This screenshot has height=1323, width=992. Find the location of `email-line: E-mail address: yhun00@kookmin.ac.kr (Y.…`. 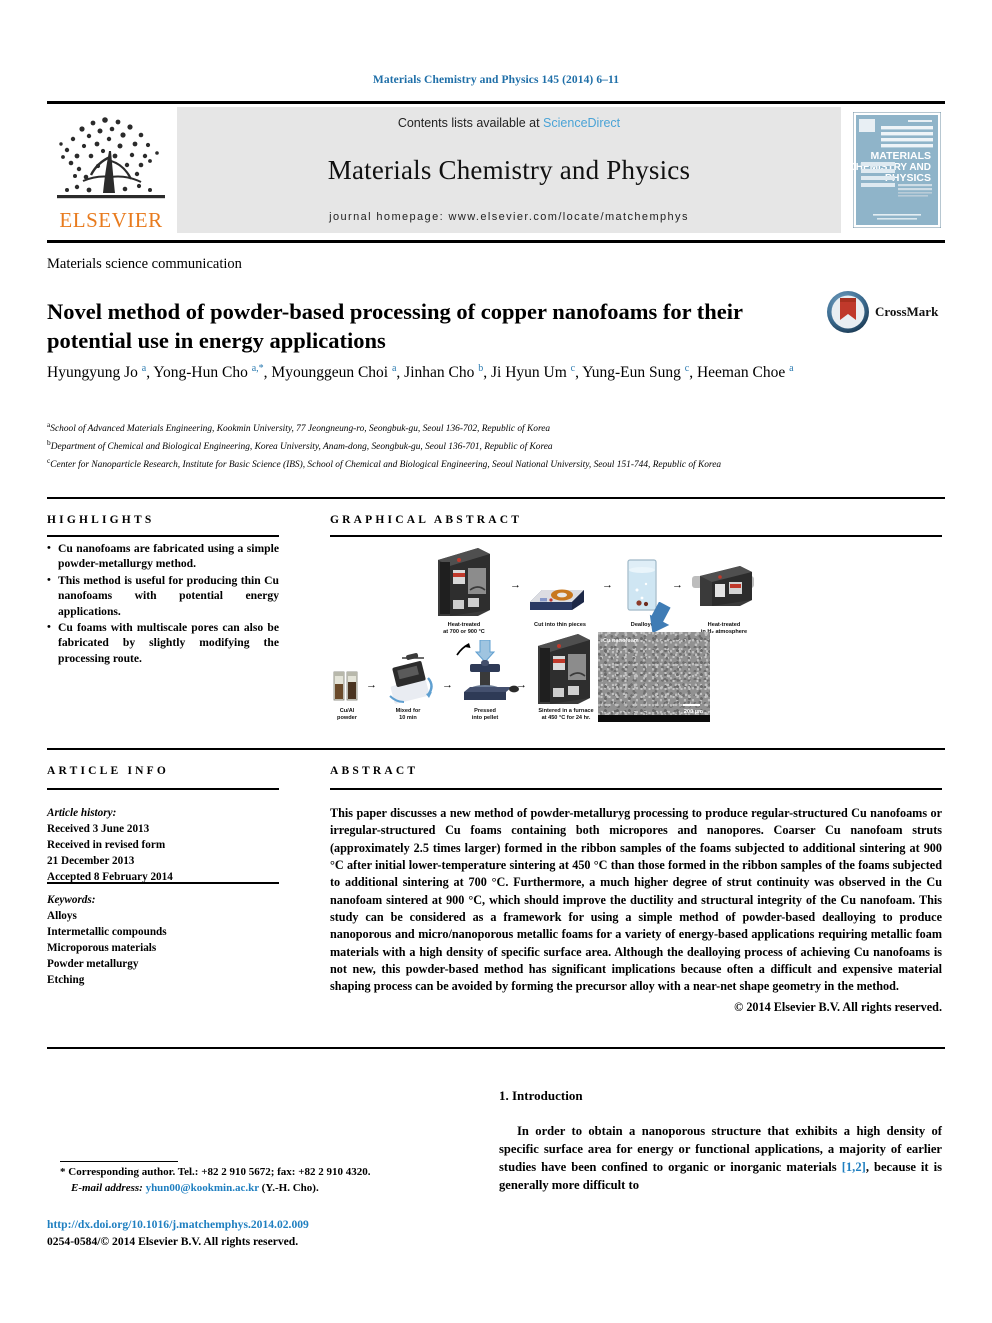

email-line: E-mail address: yhun00@kookmin.ac.kr (Y.… is located at coordinates (195, 1187).